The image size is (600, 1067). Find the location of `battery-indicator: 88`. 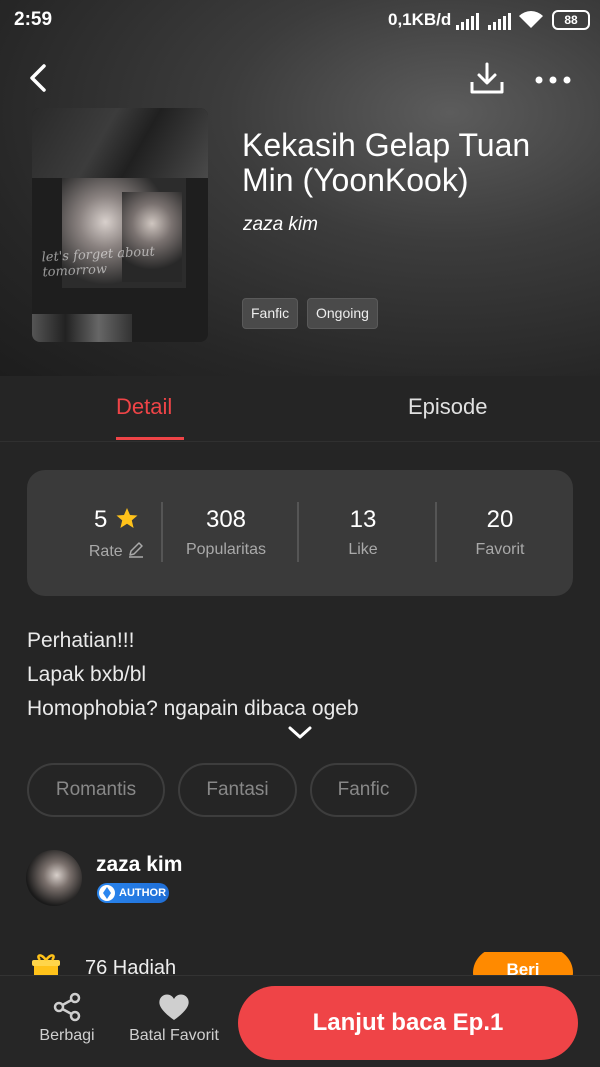

battery-indicator: 88 is located at coordinates (571, 20).